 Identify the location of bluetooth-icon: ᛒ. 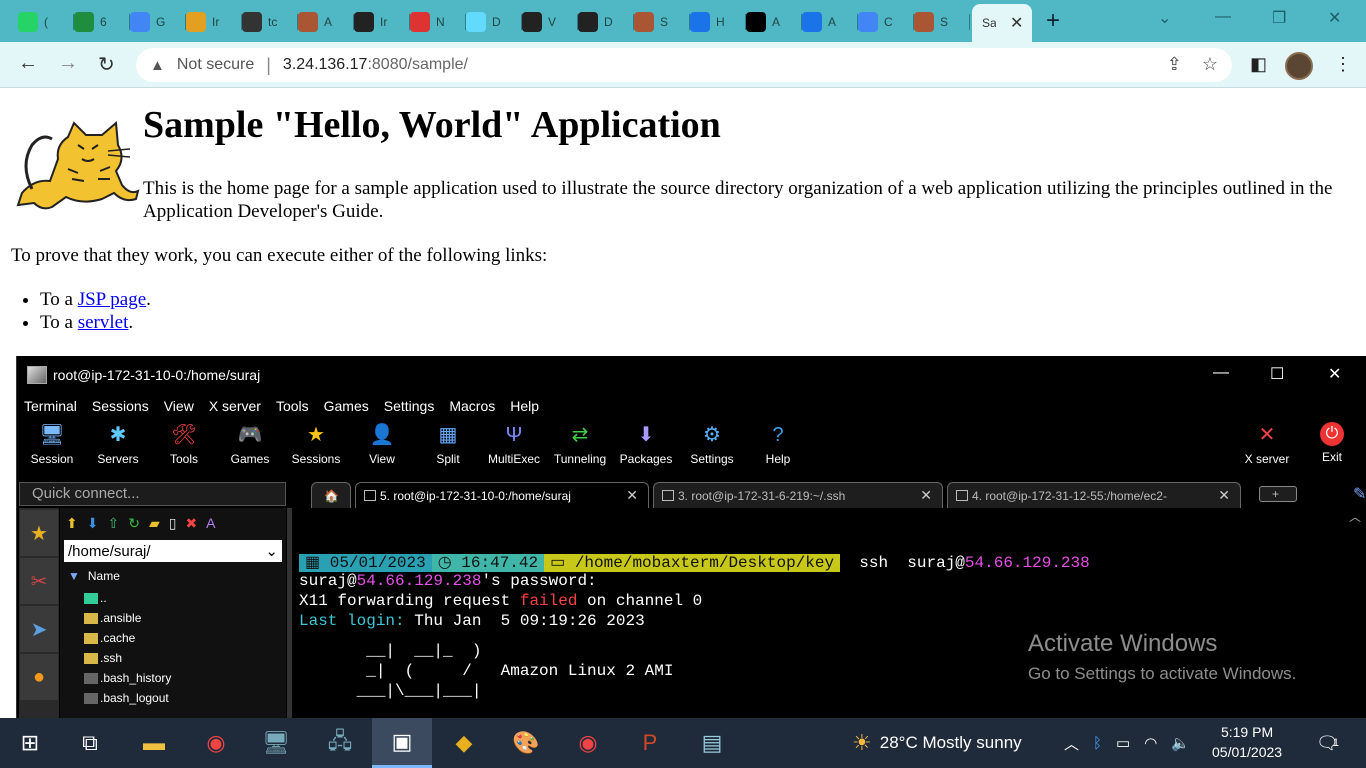
(1097, 743).